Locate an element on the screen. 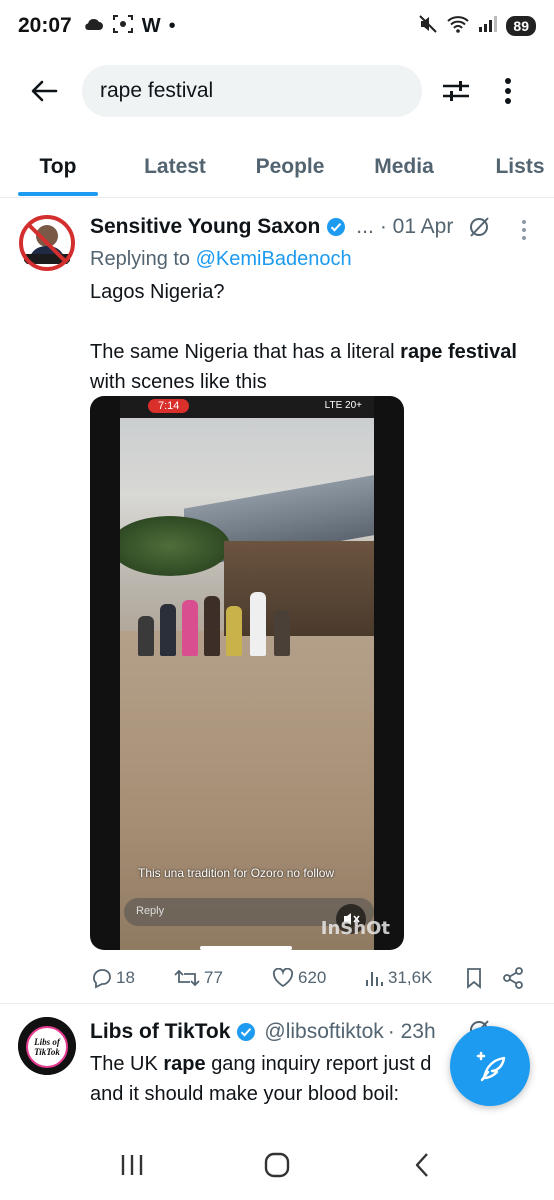 Image resolution: width=554 pixels, height=1200 pixels. reply-count: 18 is located at coordinates (125, 977).